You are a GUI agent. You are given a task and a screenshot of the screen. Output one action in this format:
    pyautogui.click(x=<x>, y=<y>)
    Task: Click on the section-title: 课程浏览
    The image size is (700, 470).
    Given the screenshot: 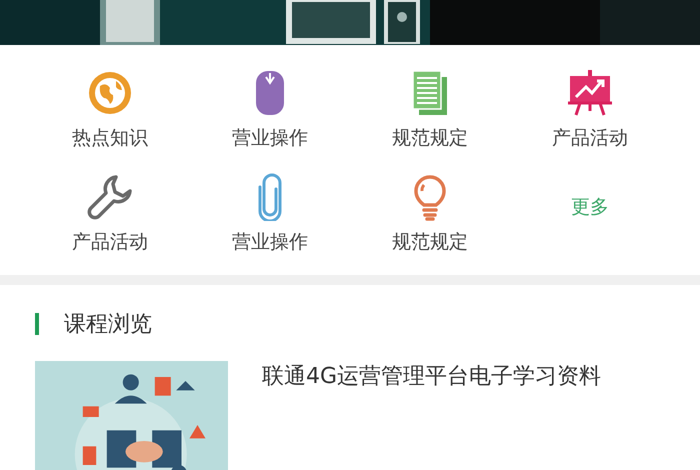 What is the action you would take?
    pyautogui.click(x=108, y=325)
    